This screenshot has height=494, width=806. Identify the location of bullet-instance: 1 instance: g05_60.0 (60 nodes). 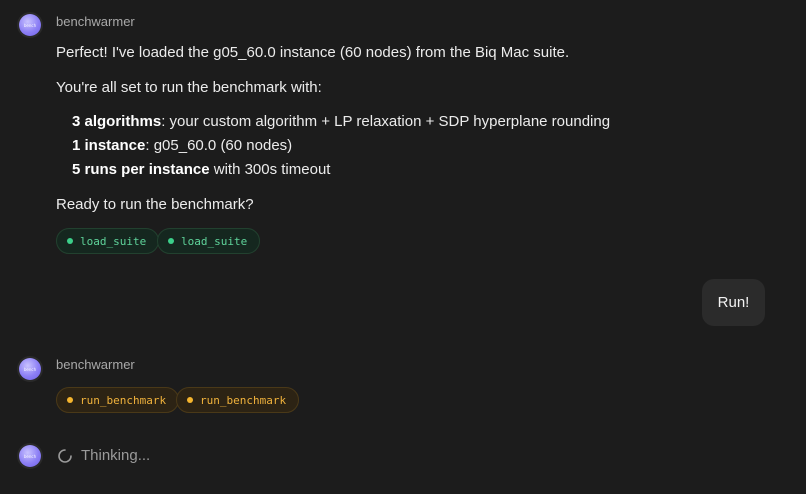
(182, 145).